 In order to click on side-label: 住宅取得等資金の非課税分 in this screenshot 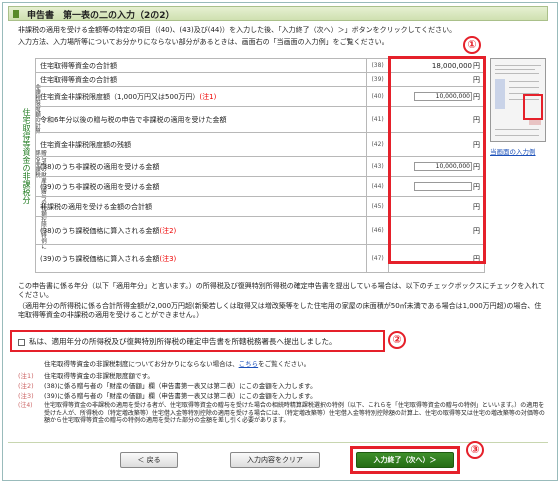, I will do `click(26, 156)`.